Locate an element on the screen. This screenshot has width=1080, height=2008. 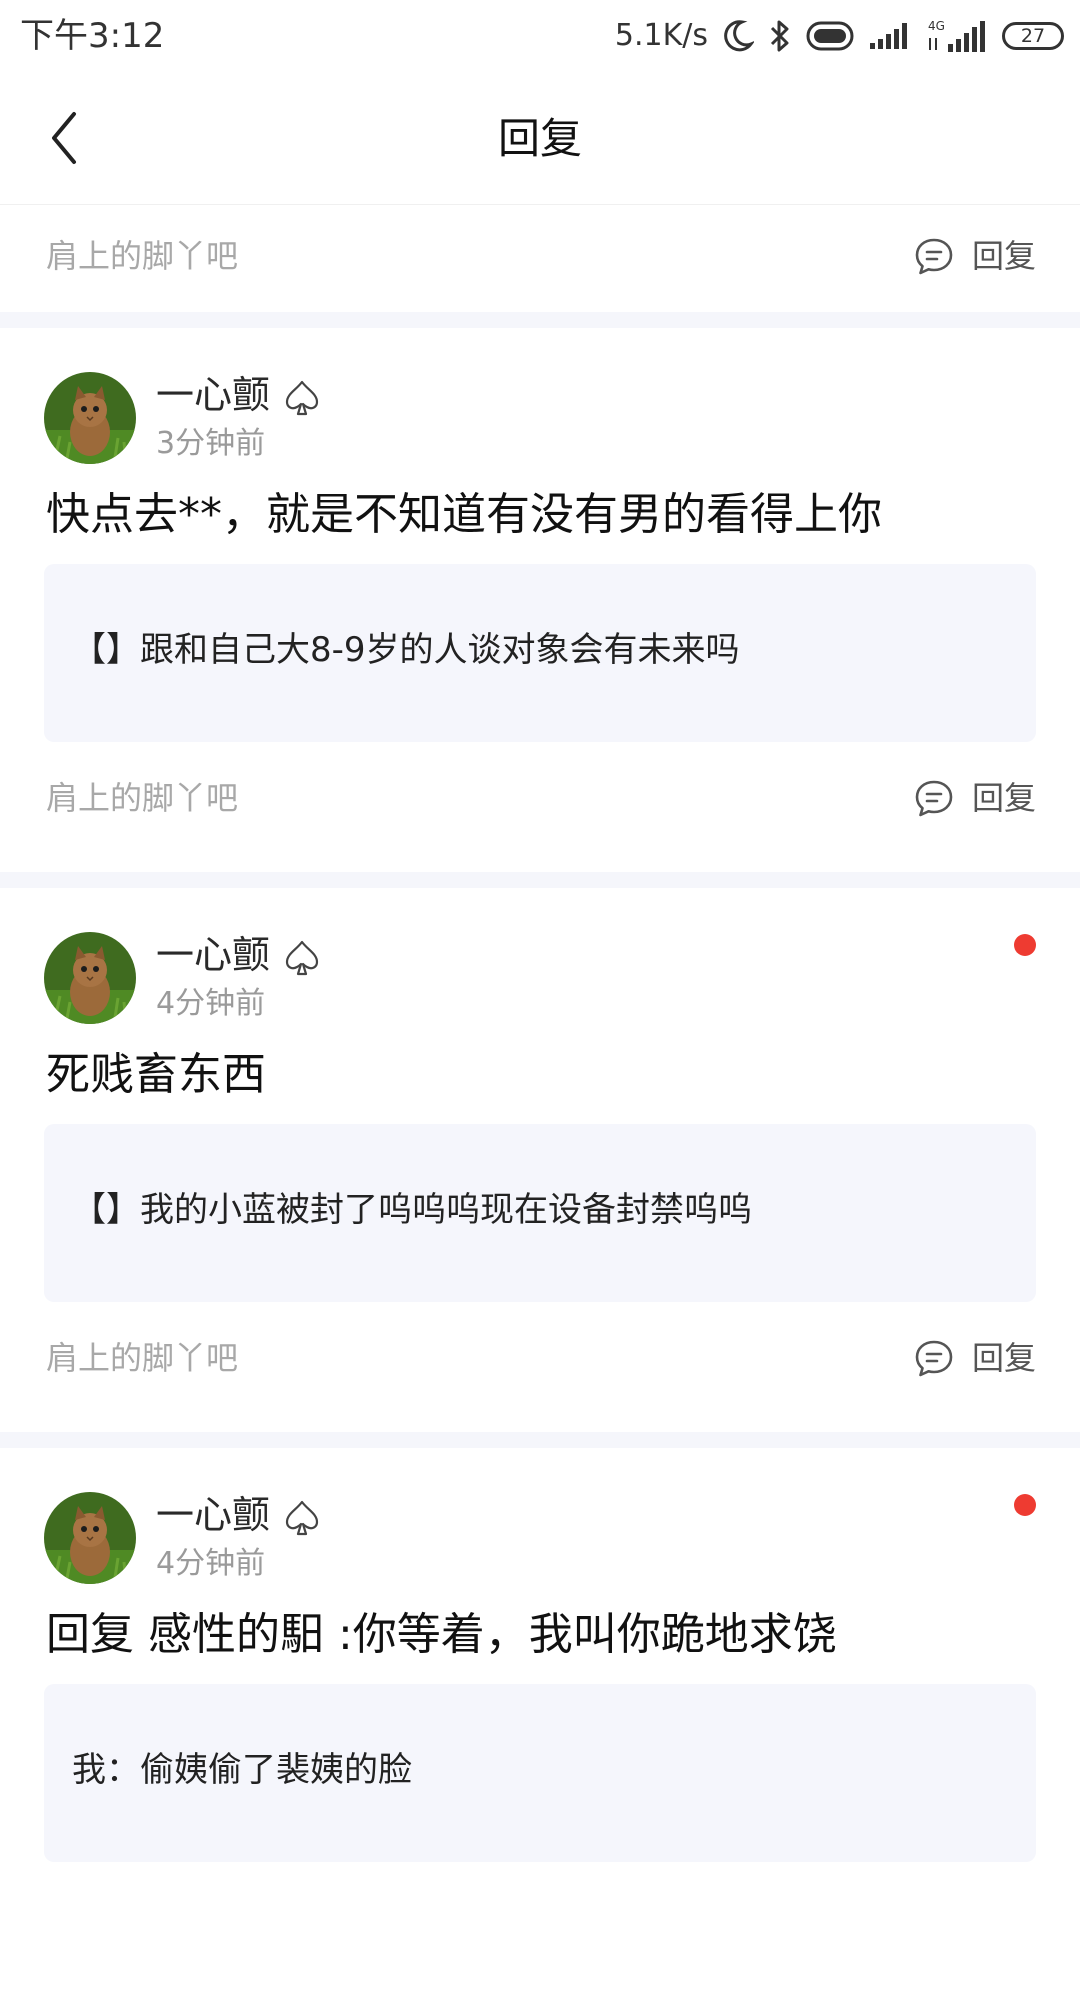
status-time: 下午3:12 is located at coordinates (92, 36).